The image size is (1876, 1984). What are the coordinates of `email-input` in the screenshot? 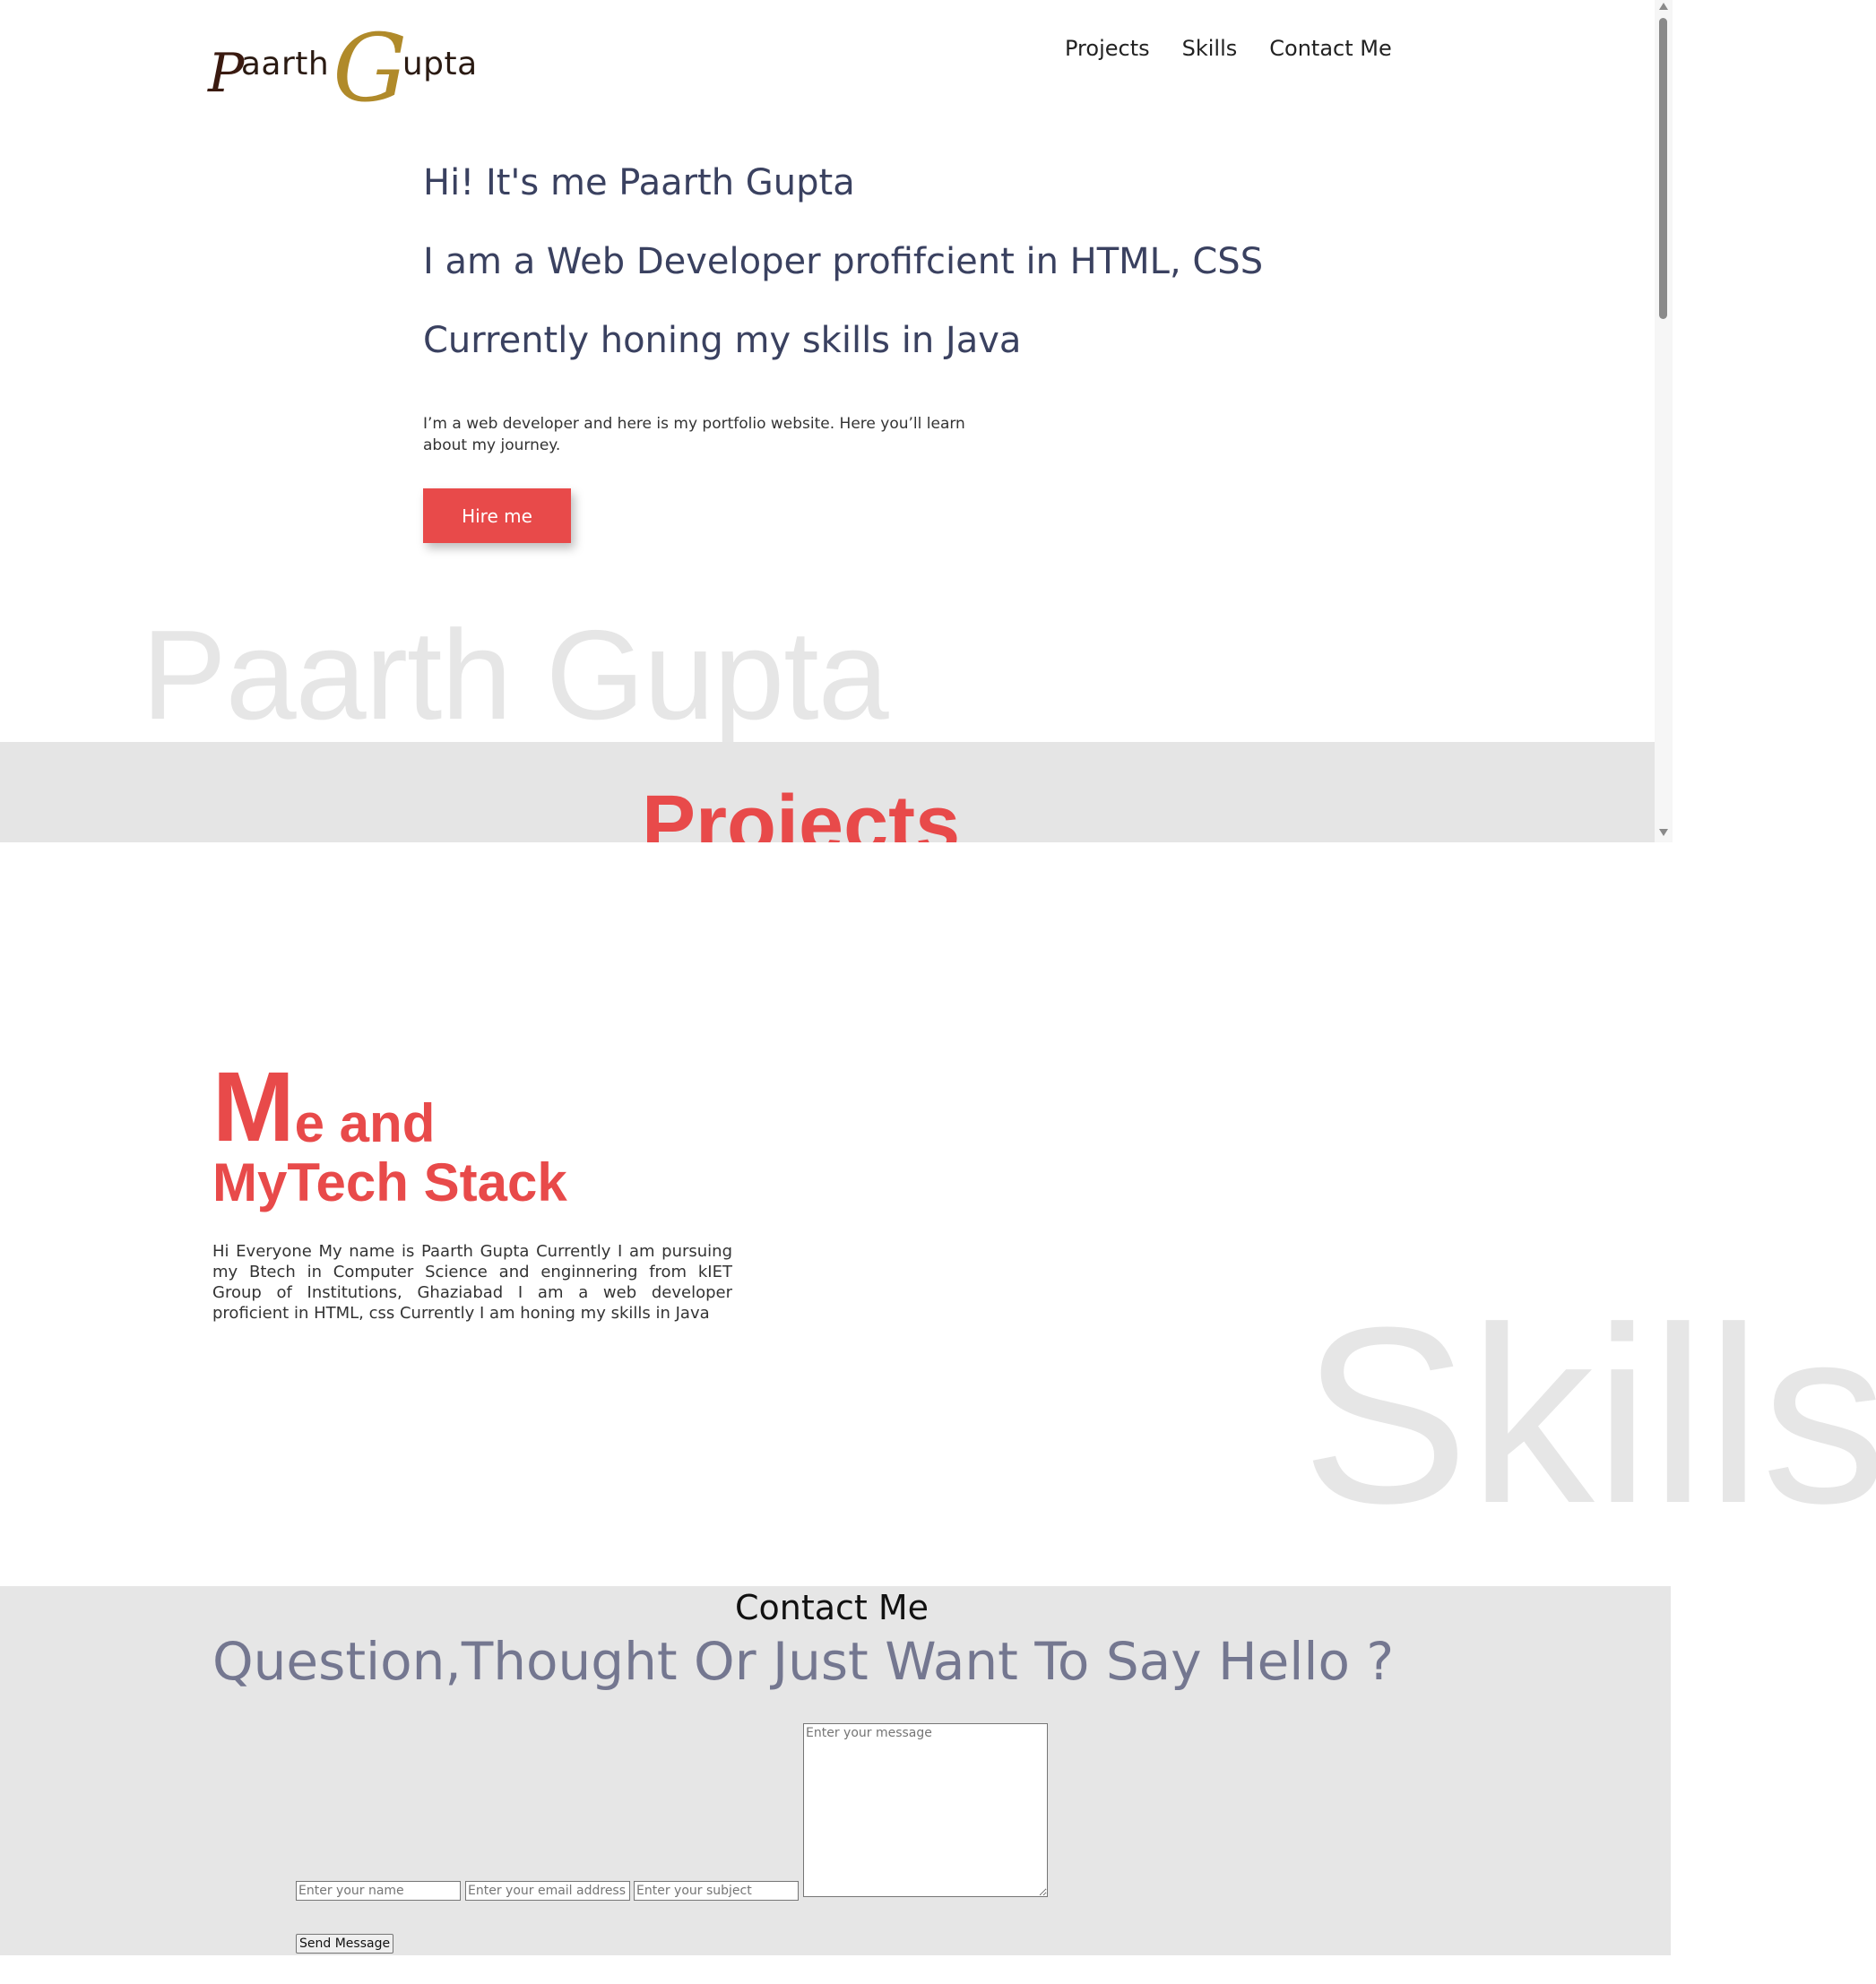 It's located at (547, 1891).